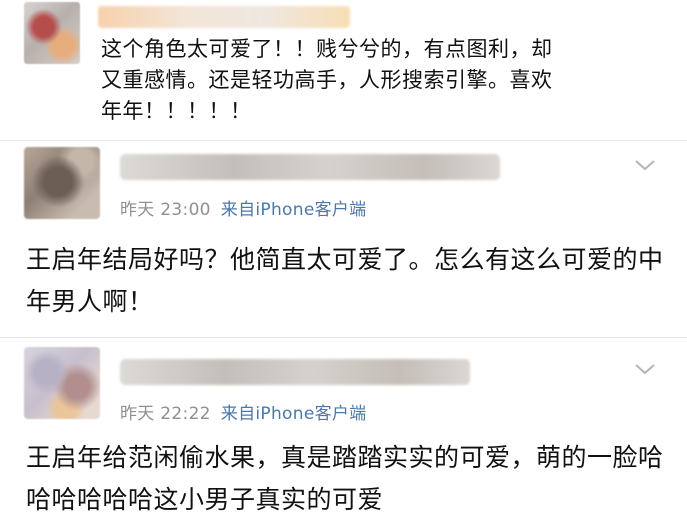 The image size is (687, 522). Describe the element at coordinates (165, 210) in the screenshot. I see `timestamp: 昨天 23:00` at that location.